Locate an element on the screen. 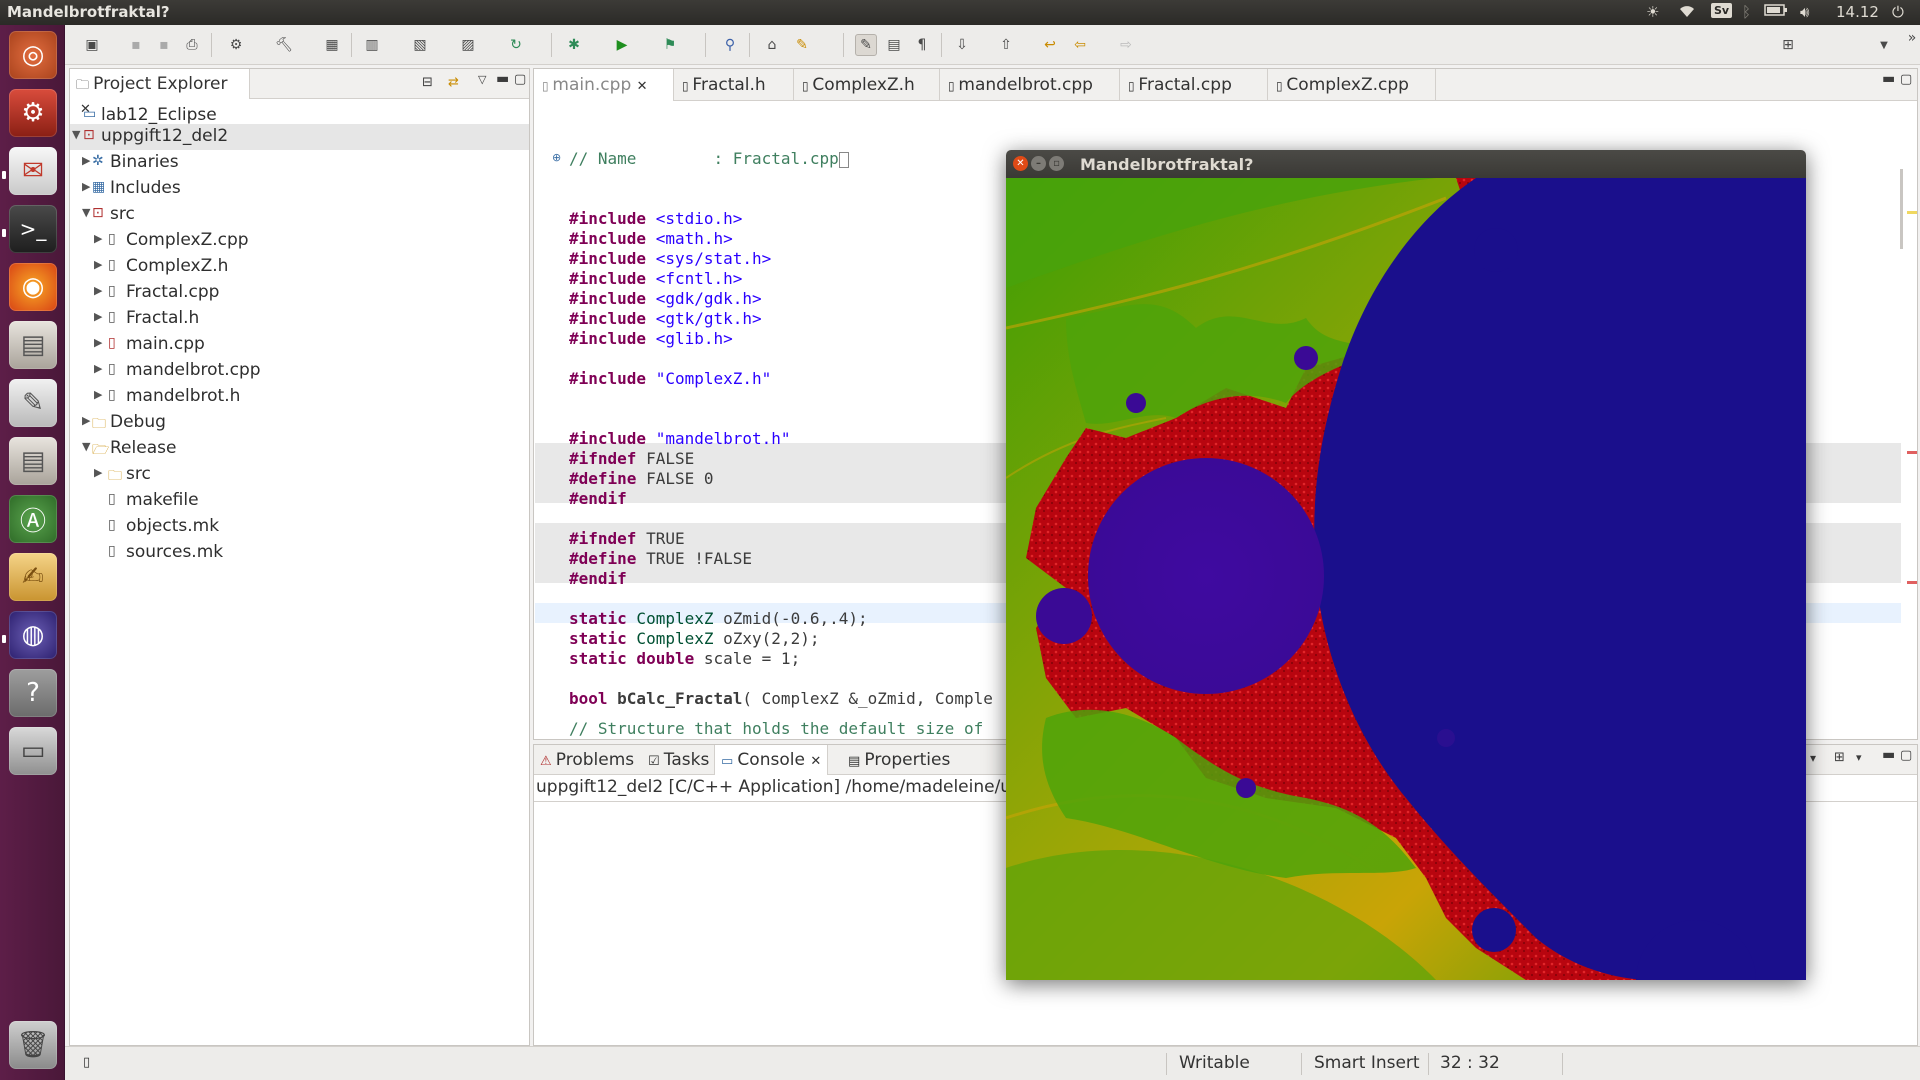 The image size is (1920, 1080). warning-marker is located at coordinates (1912, 212).